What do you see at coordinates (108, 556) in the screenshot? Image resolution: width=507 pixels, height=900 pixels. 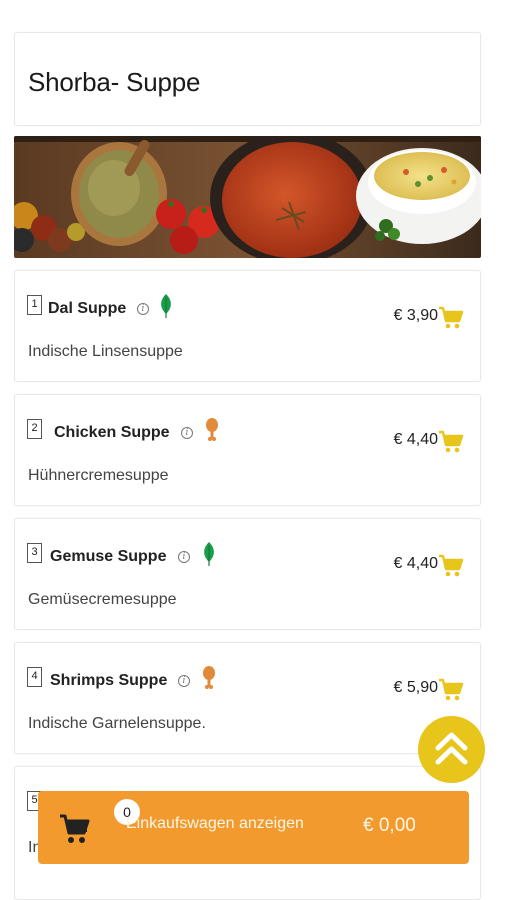 I see `item-name: Gemuse Suppe` at bounding box center [108, 556].